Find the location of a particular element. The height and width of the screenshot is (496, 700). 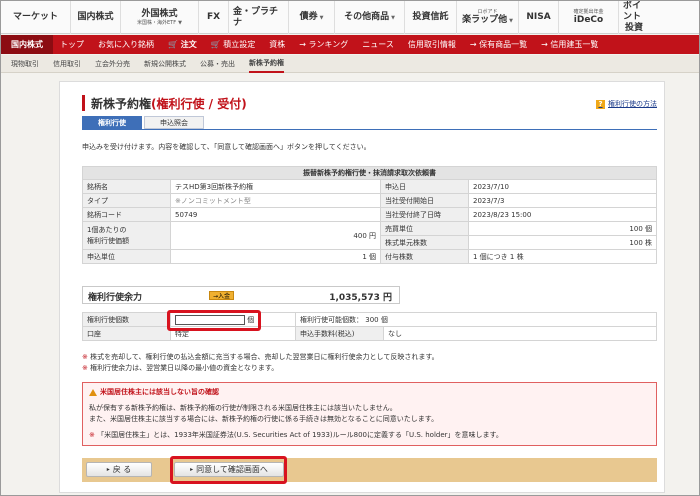

nav-market: マーケット is located at coordinates (36, 17).